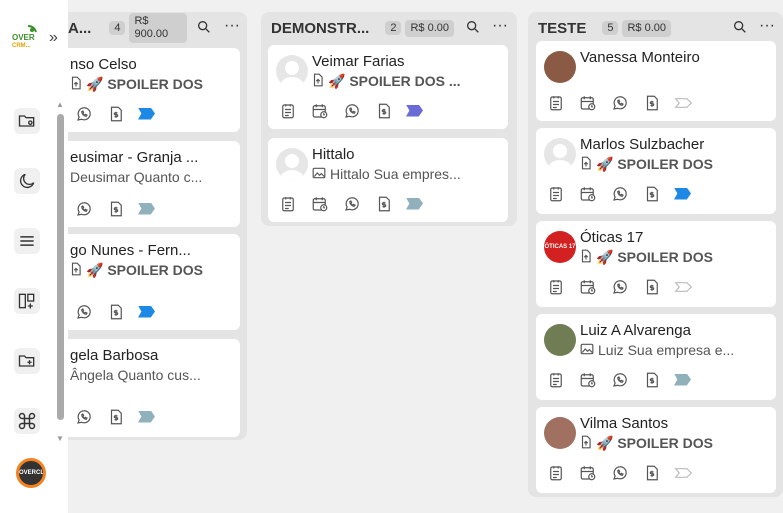 This screenshot has width=783, height=513. I want to click on command-button, so click(27, 421).